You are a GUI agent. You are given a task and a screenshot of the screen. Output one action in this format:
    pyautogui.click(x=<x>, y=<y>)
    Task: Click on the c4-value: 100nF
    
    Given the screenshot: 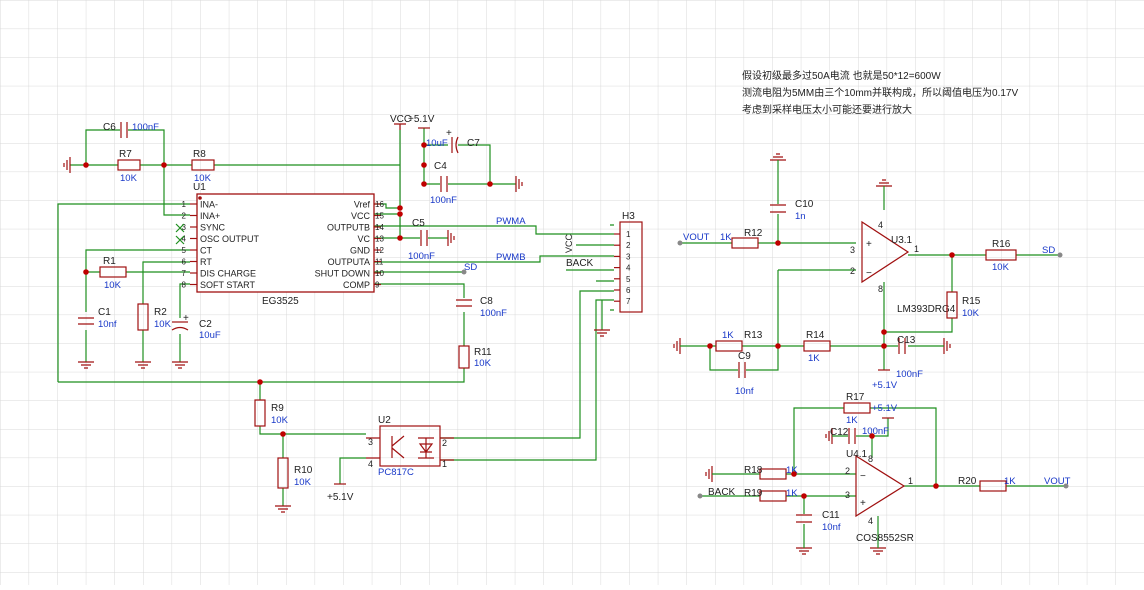 What is the action you would take?
    pyautogui.click(x=443, y=200)
    